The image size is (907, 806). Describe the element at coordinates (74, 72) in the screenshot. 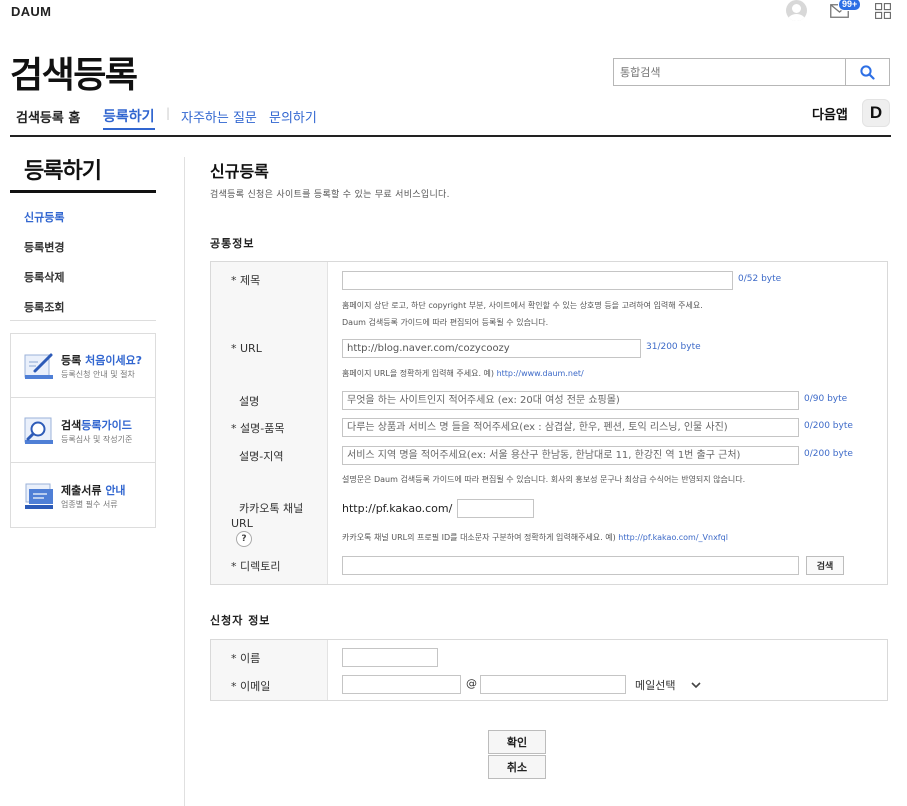

I see `page-title: 검색등록` at that location.